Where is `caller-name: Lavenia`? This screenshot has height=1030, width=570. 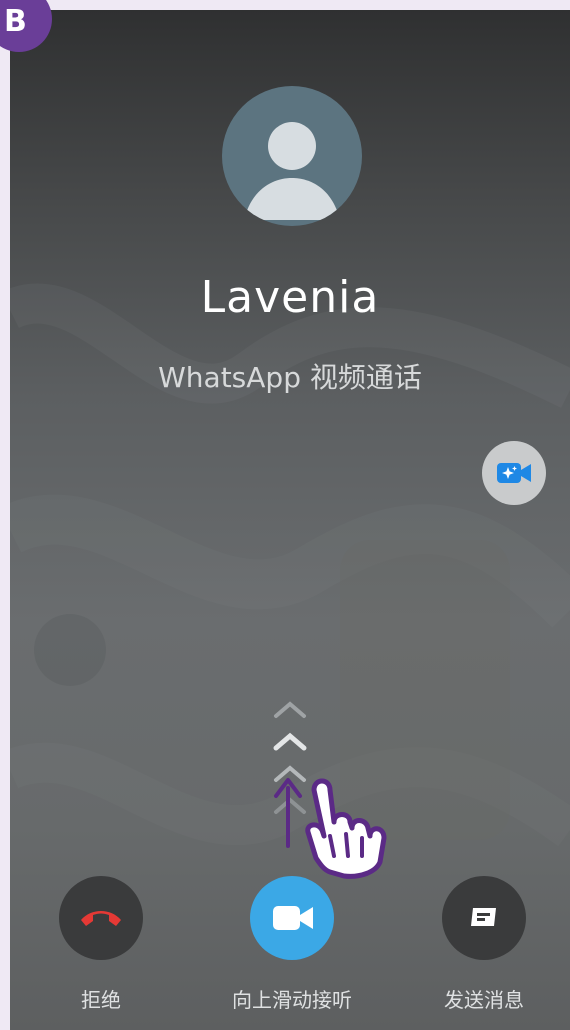
caller-name: Lavenia is located at coordinates (290, 297).